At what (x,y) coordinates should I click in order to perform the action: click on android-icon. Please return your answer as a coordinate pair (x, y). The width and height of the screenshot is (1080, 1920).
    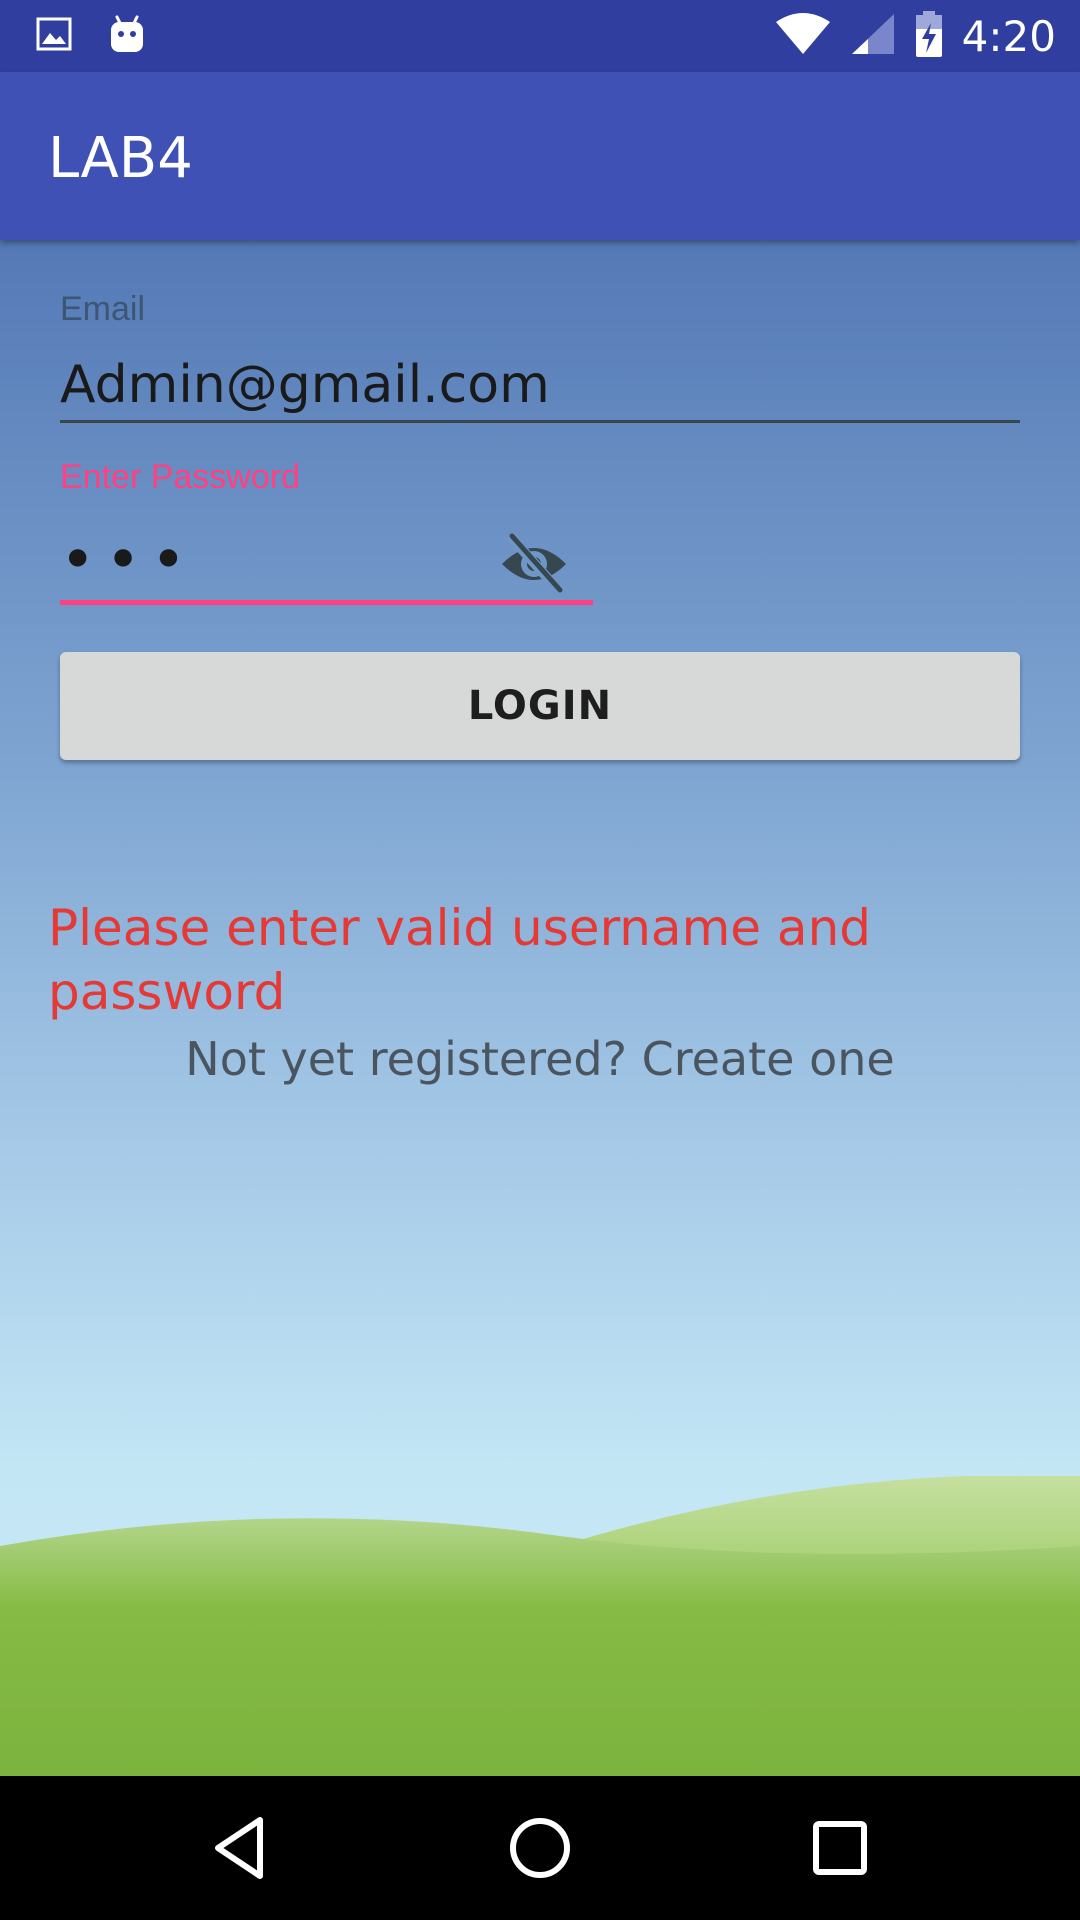
    Looking at the image, I should click on (127, 36).